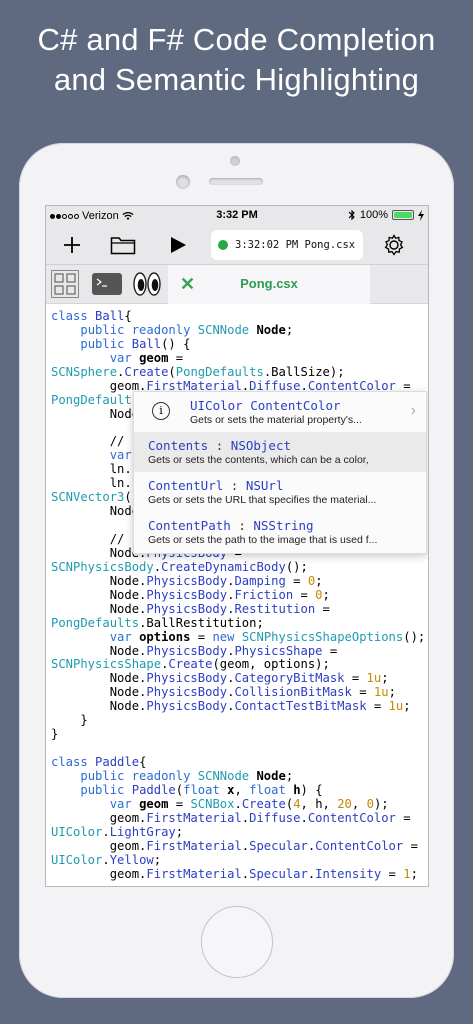 The height and width of the screenshot is (1024, 473). Describe the element at coordinates (223, 566) in the screenshot. I see `code-token: CreateDynamicBody` at that location.